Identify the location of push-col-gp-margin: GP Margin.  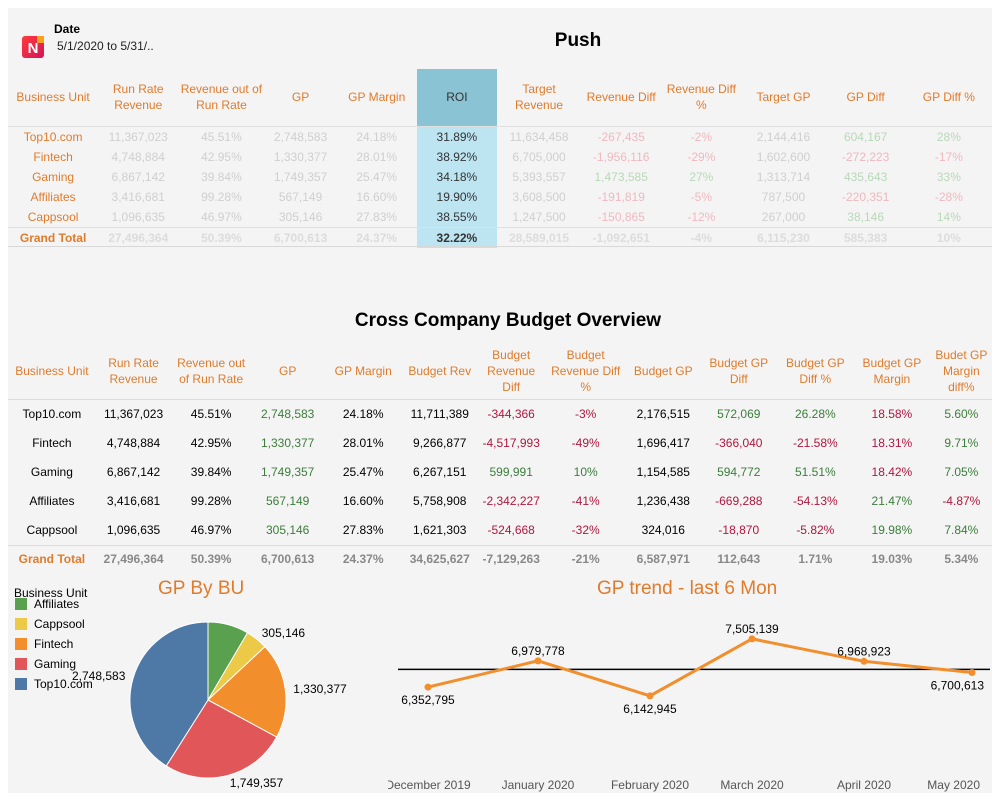
(377, 97).